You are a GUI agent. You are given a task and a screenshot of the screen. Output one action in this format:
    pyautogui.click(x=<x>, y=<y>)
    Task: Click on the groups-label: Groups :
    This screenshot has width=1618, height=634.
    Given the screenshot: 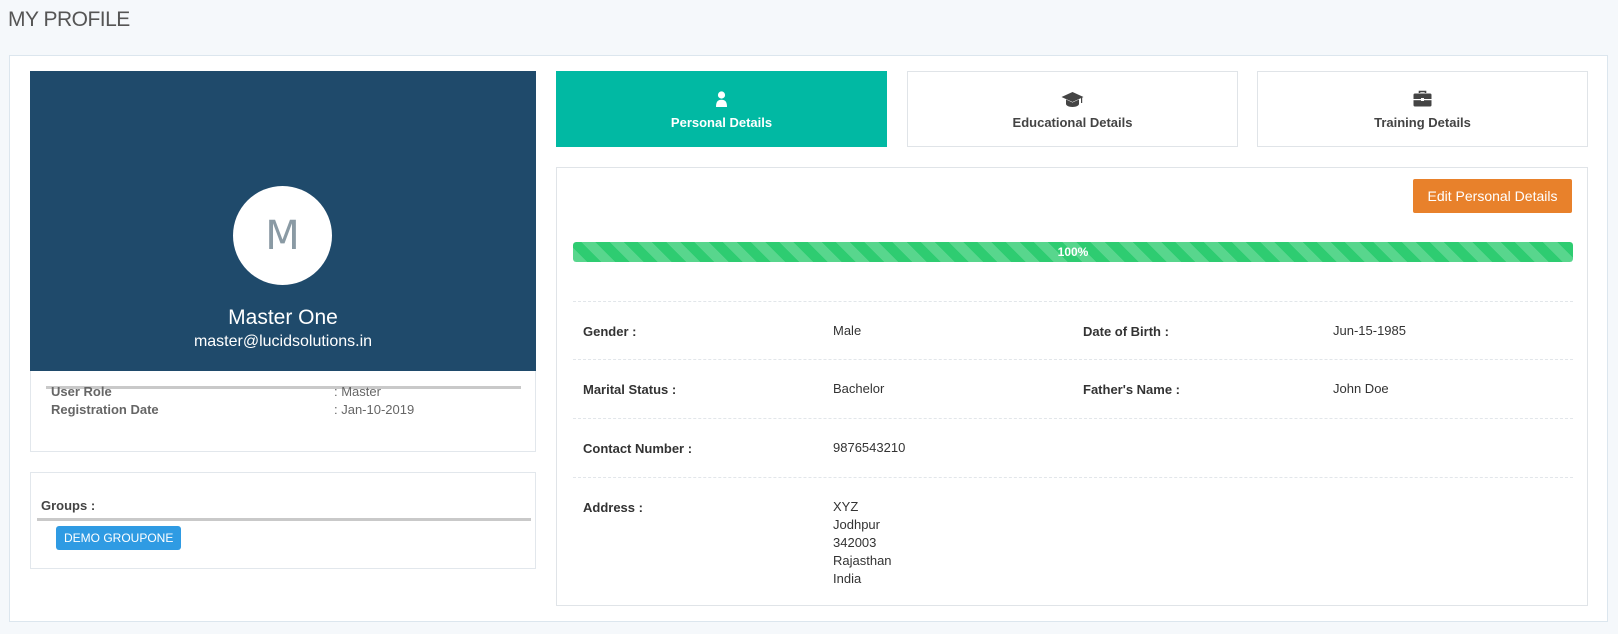 What is the action you would take?
    pyautogui.click(x=68, y=505)
    